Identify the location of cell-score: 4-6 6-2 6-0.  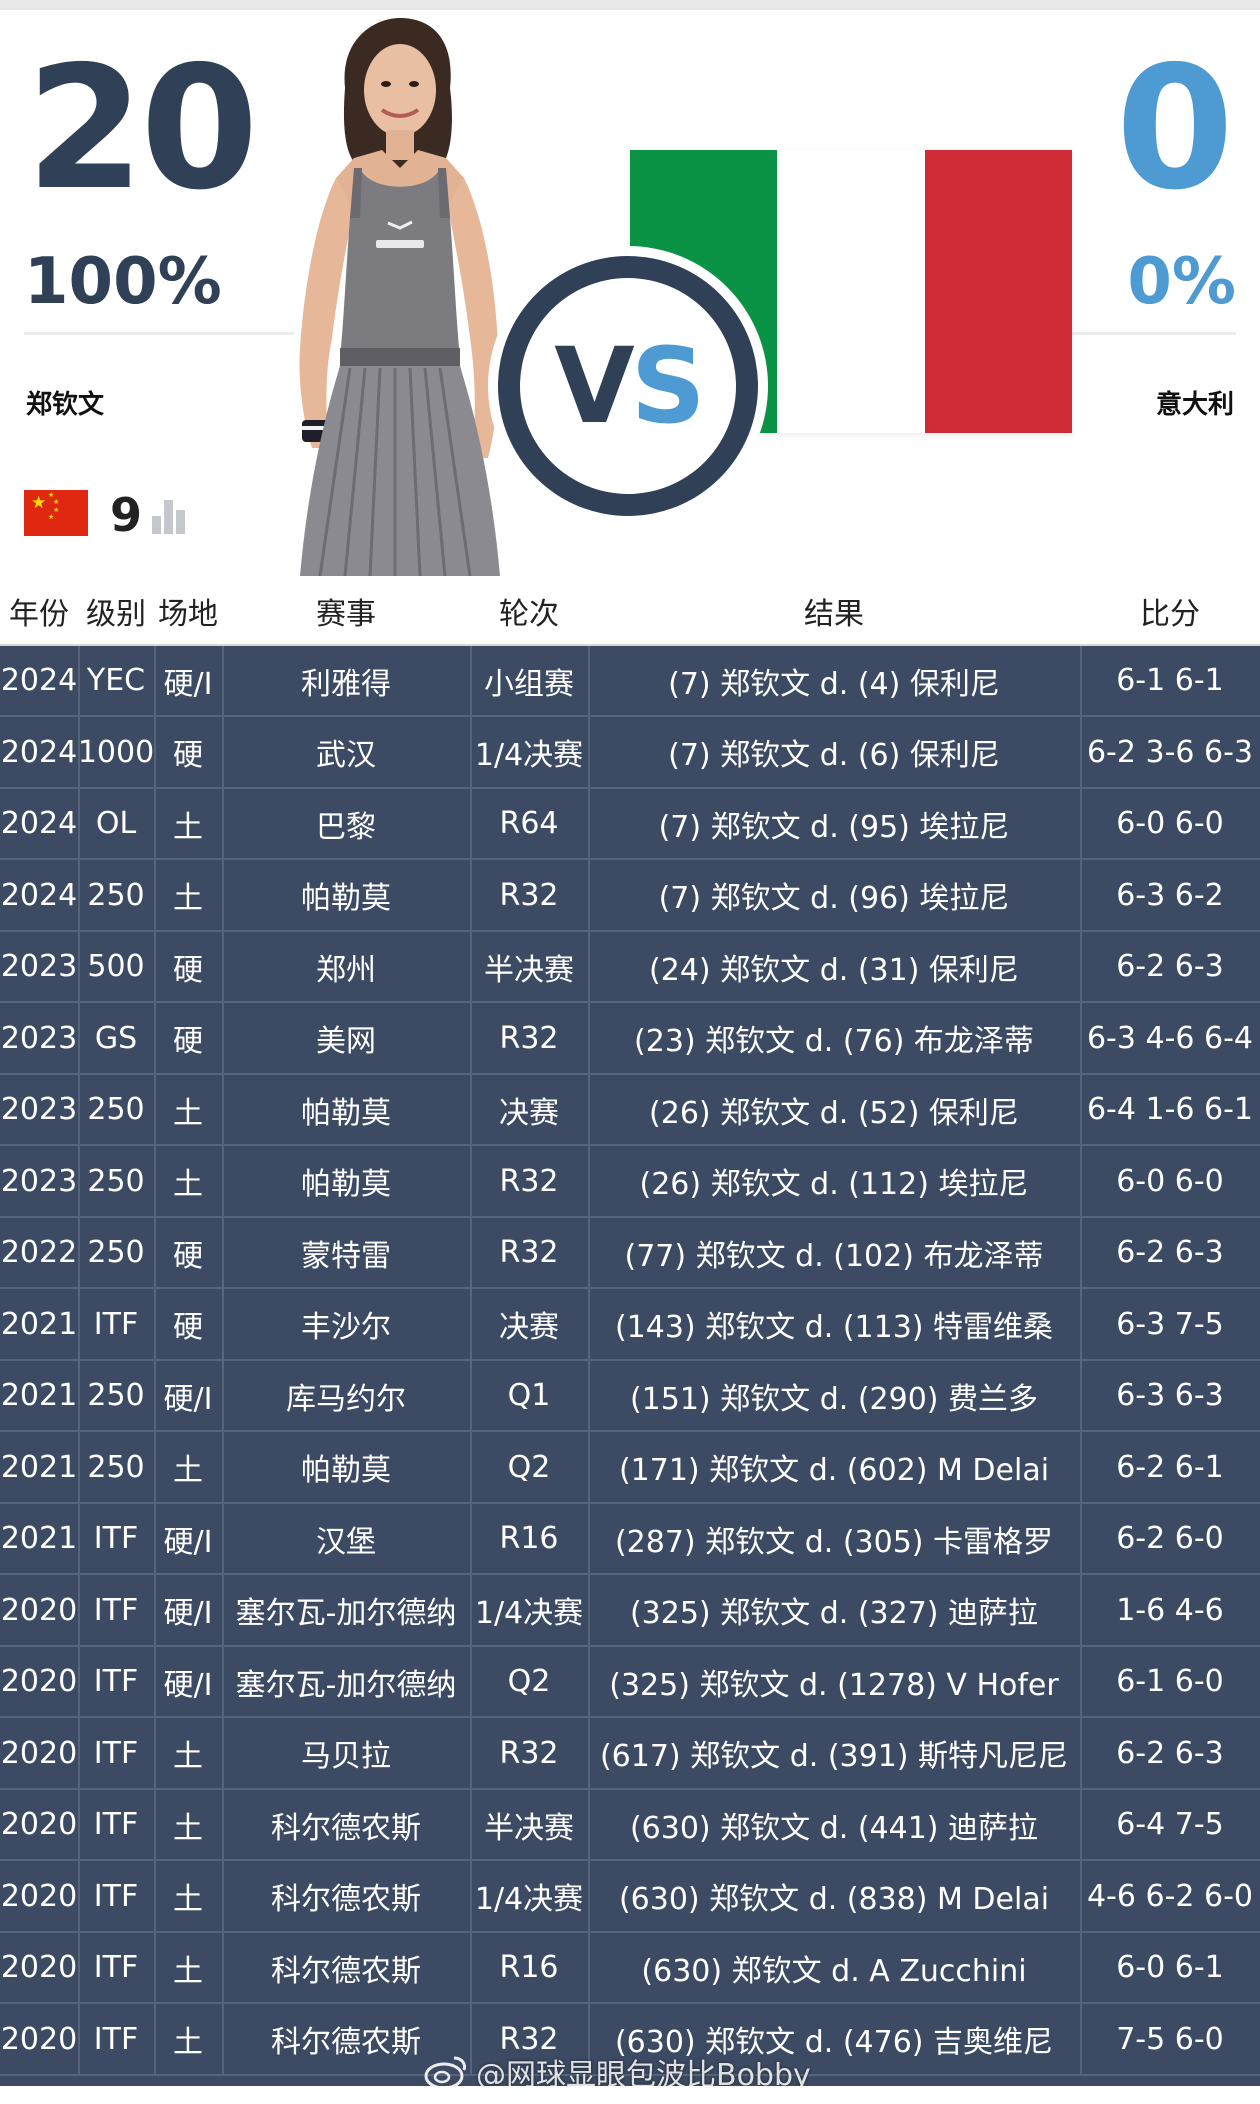
(1170, 1896).